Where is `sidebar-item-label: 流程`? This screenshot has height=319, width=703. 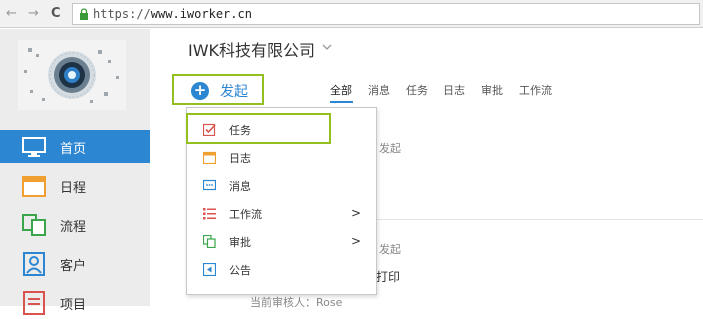
sidebar-item-label: 流程 is located at coordinates (73, 227).